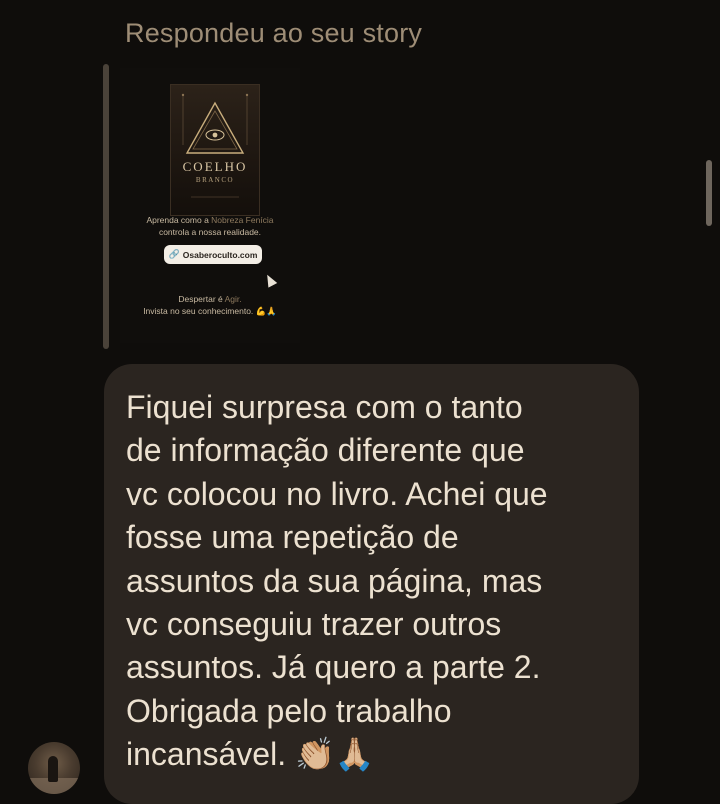  I want to click on book-subtitle: BRANCO, so click(215, 180).